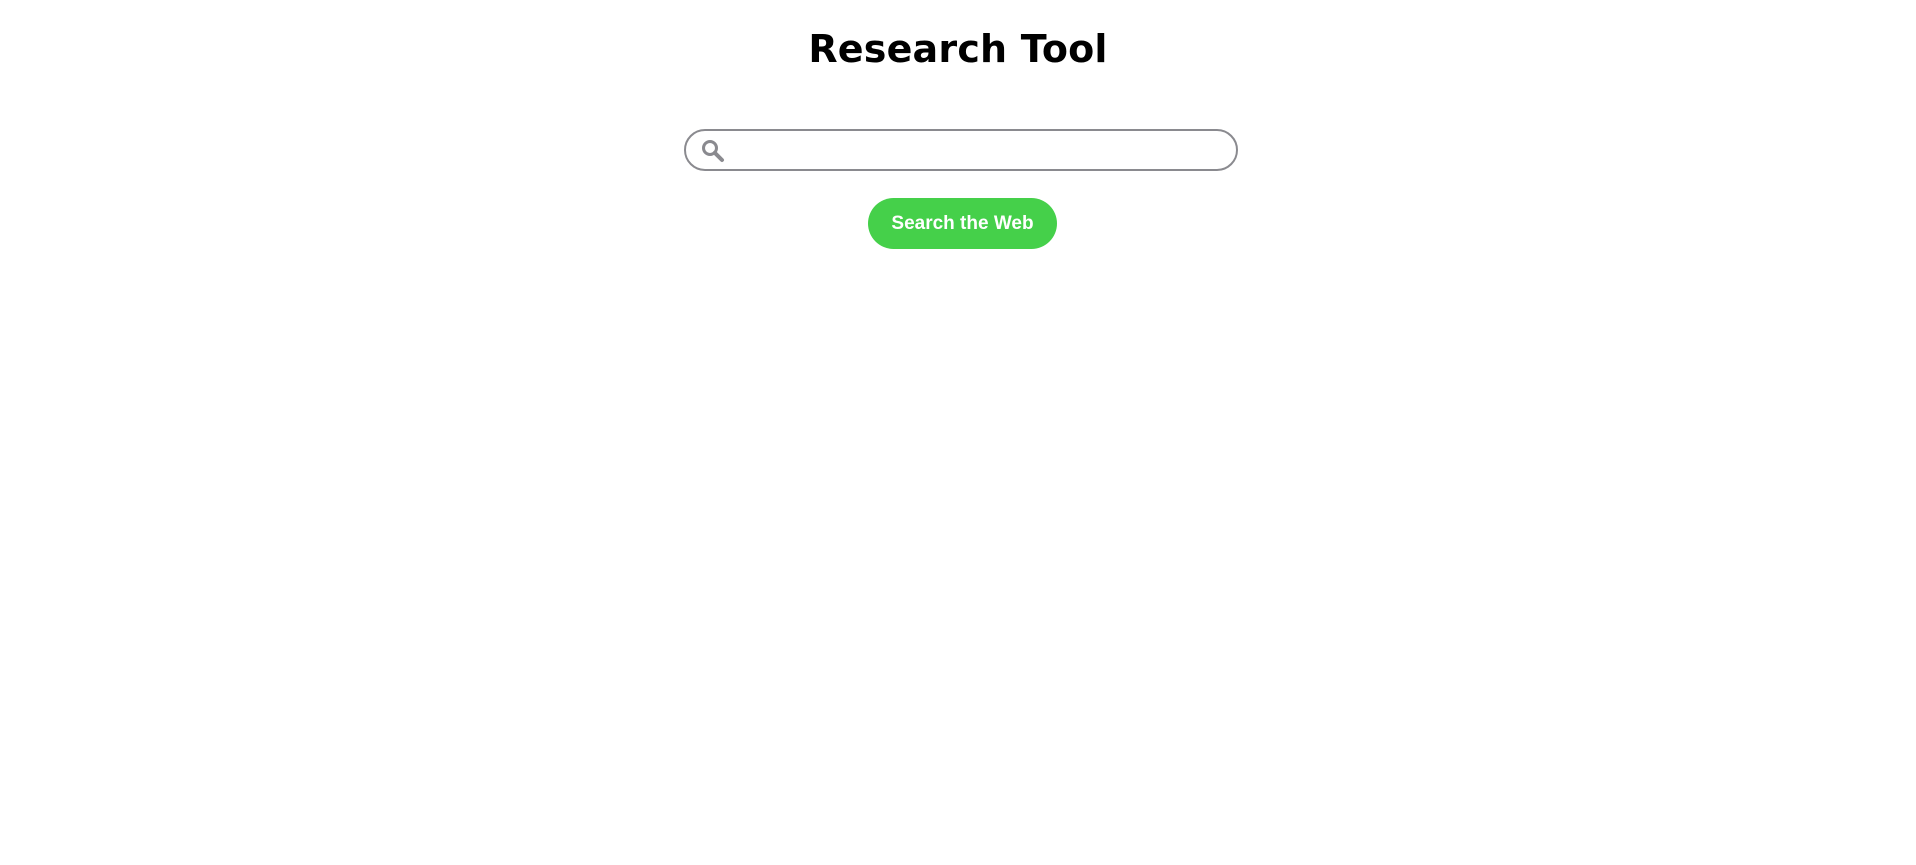 This screenshot has height=865, width=1916. Describe the element at coordinates (979, 150) in the screenshot. I see `search-input` at that location.